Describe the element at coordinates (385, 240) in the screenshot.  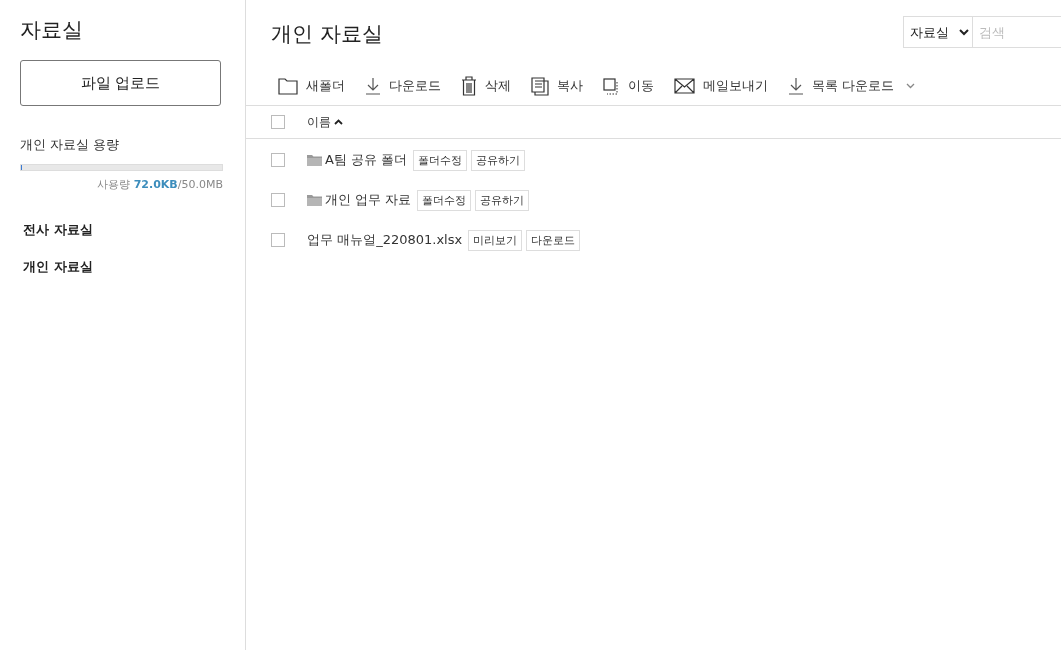
I see `file-name: 업무 매뉴얼_220801.xlsx` at that location.